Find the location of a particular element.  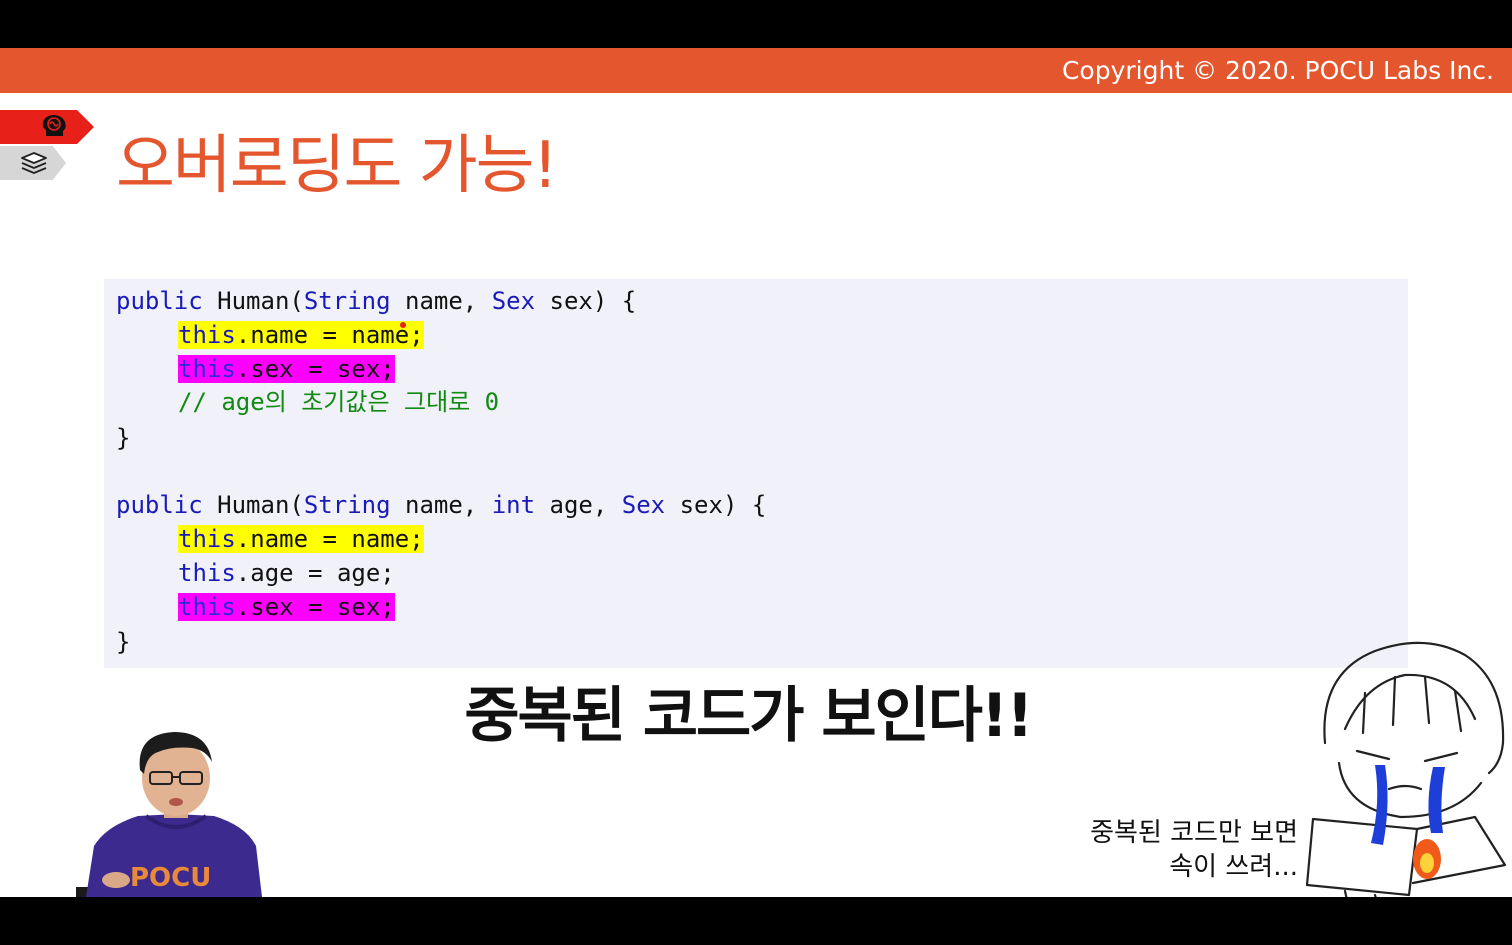

code-keyword: int is located at coordinates (513, 505).